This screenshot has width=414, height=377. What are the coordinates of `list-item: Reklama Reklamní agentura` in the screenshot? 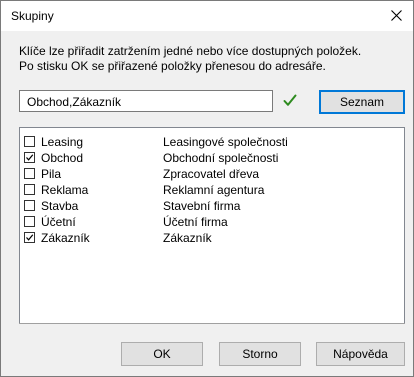 It's located at (212, 190).